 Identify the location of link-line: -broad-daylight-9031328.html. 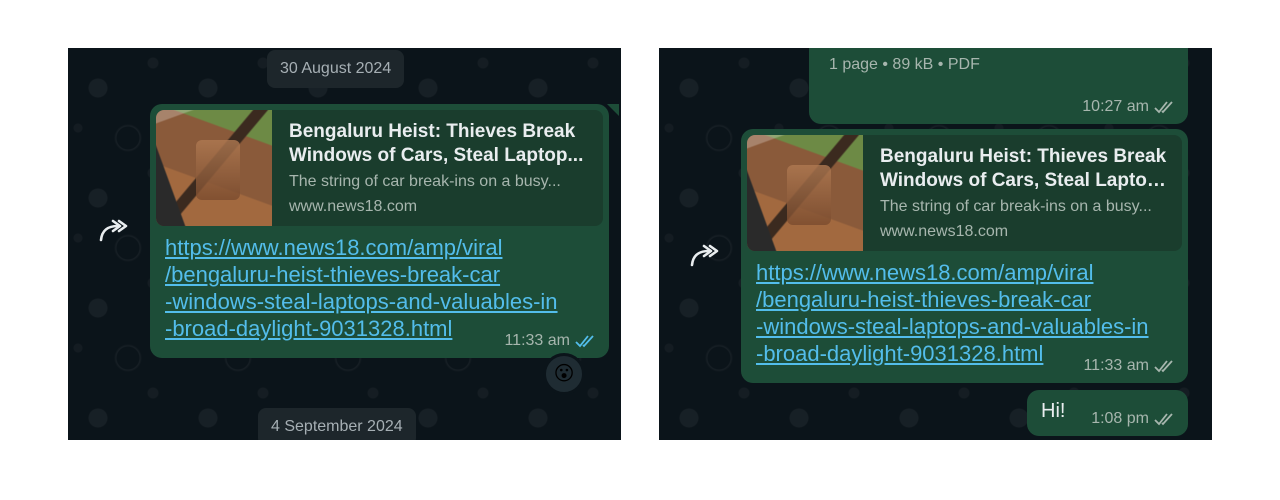
(361, 328).